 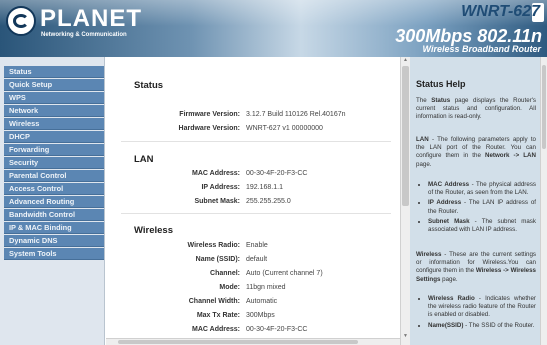 I want to click on hscroll-thumb, so click(x=238, y=342).